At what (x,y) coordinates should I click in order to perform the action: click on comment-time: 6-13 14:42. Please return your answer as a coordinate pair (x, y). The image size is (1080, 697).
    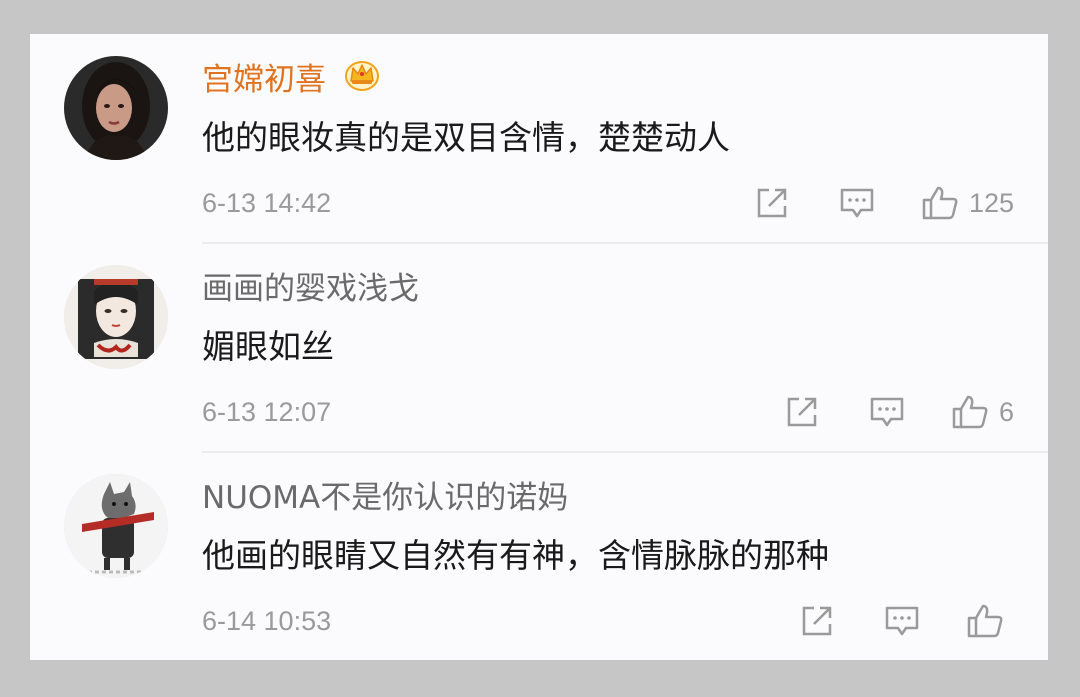
    Looking at the image, I should click on (267, 203).